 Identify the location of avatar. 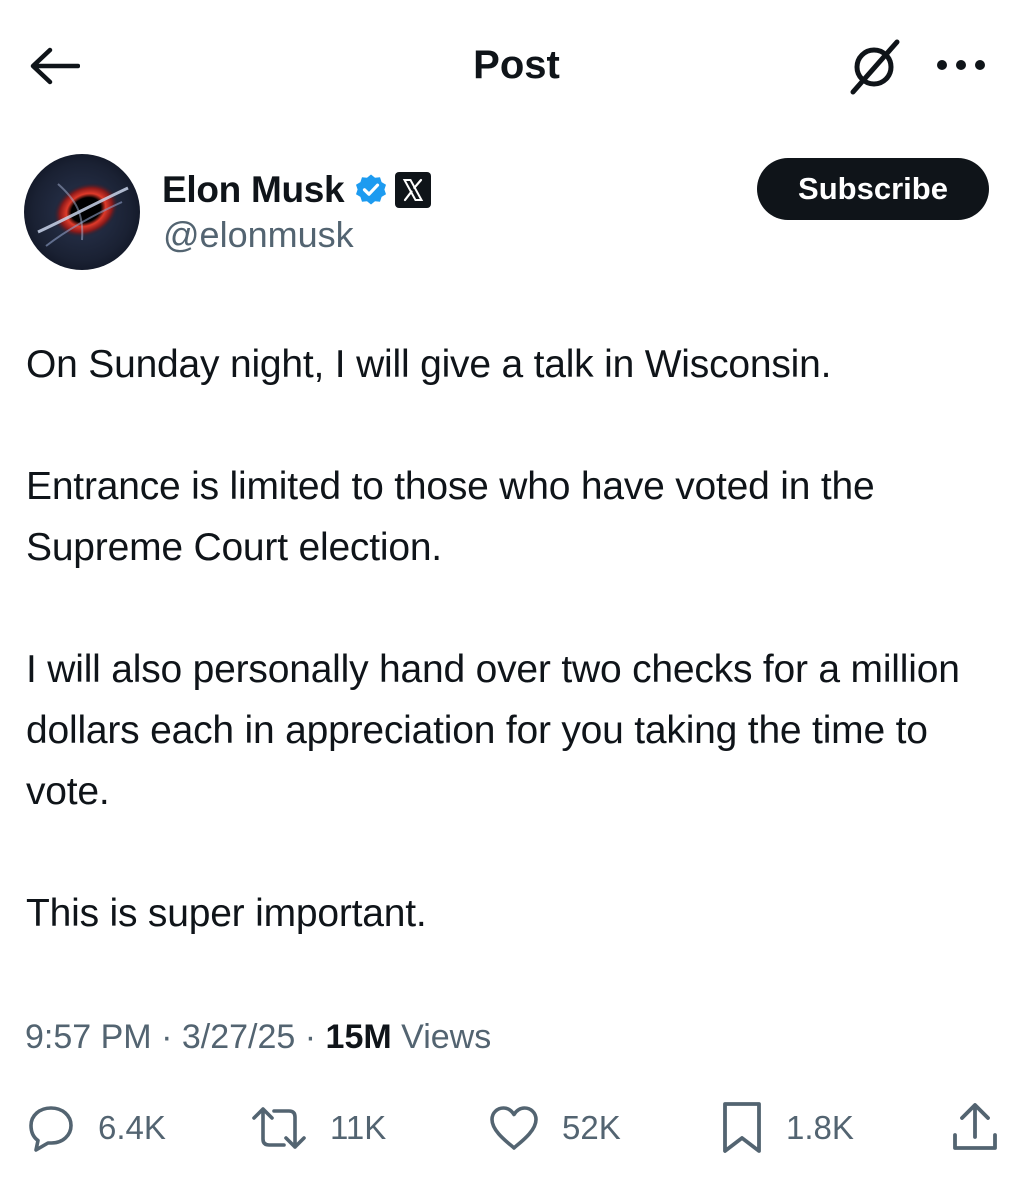
(82, 212).